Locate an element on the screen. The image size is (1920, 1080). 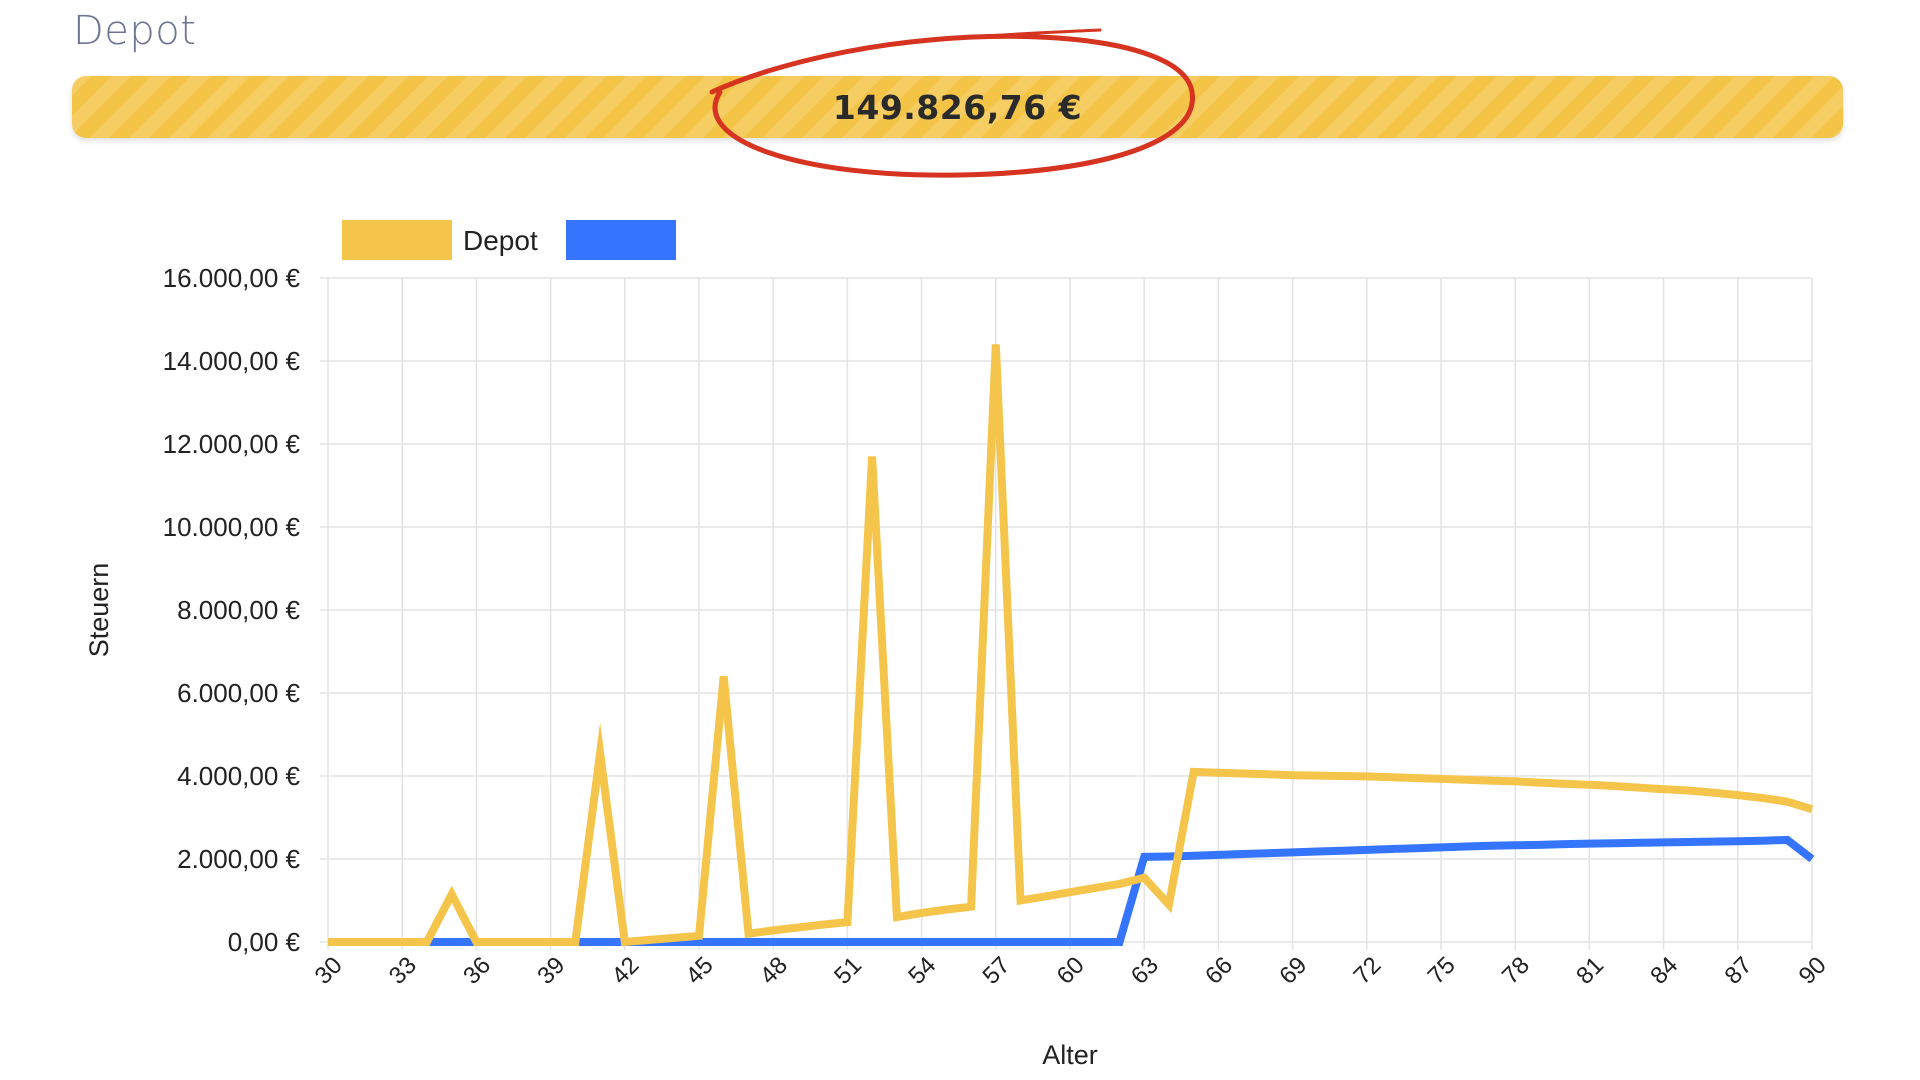
legend-swatch-unlabeled is located at coordinates (621, 240).